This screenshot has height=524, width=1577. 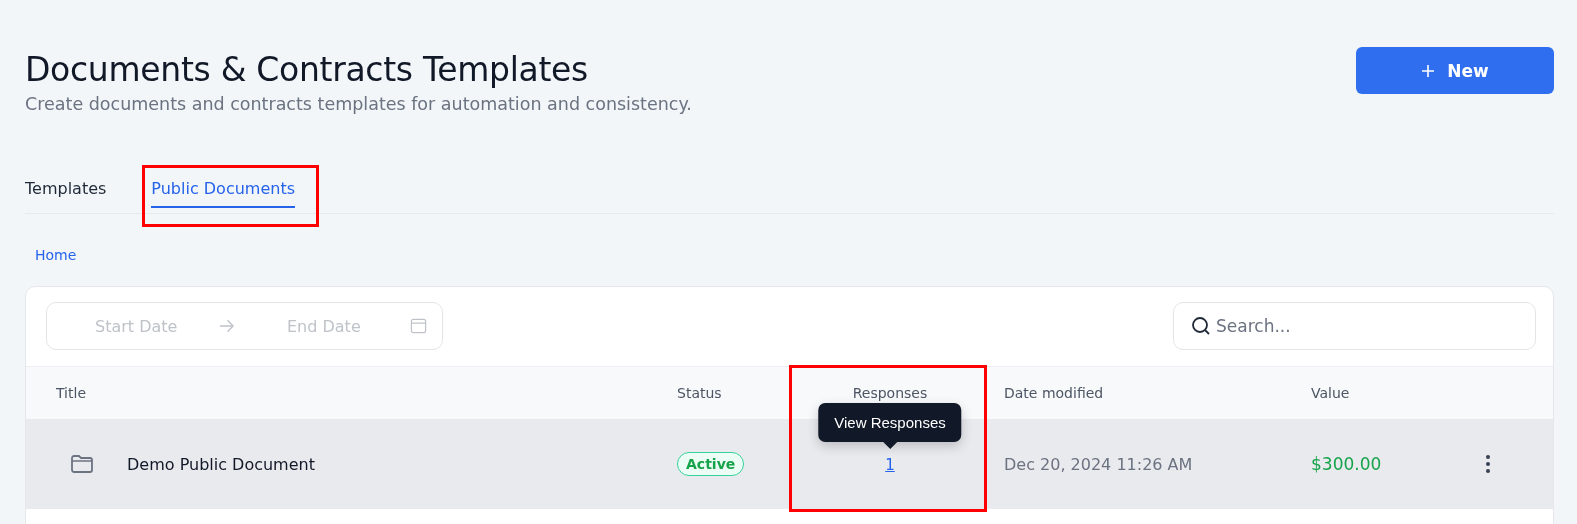 I want to click on tooltip-pointer-icon, so click(x=890, y=445).